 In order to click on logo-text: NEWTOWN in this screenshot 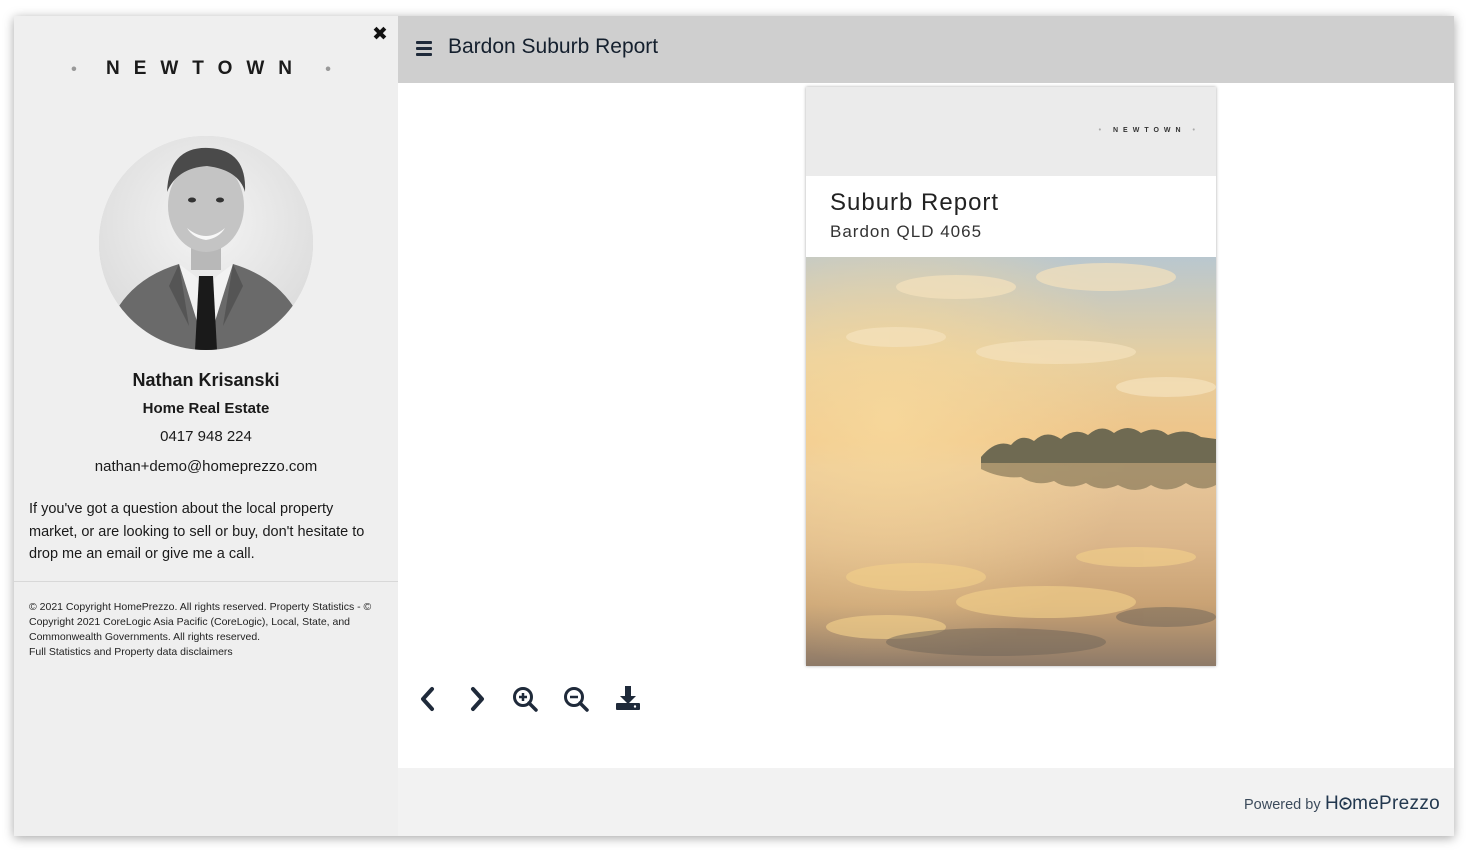, I will do `click(206, 68)`.